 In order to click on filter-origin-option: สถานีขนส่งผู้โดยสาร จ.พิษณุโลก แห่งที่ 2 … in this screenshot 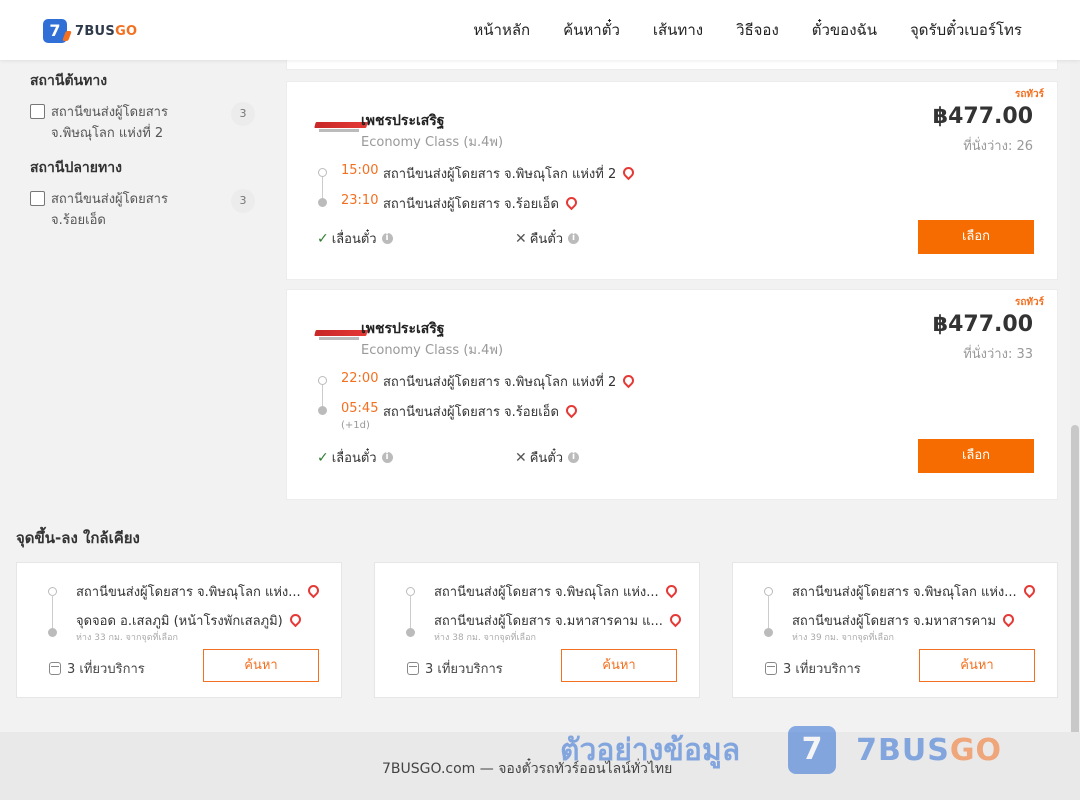, I will do `click(142, 123)`.